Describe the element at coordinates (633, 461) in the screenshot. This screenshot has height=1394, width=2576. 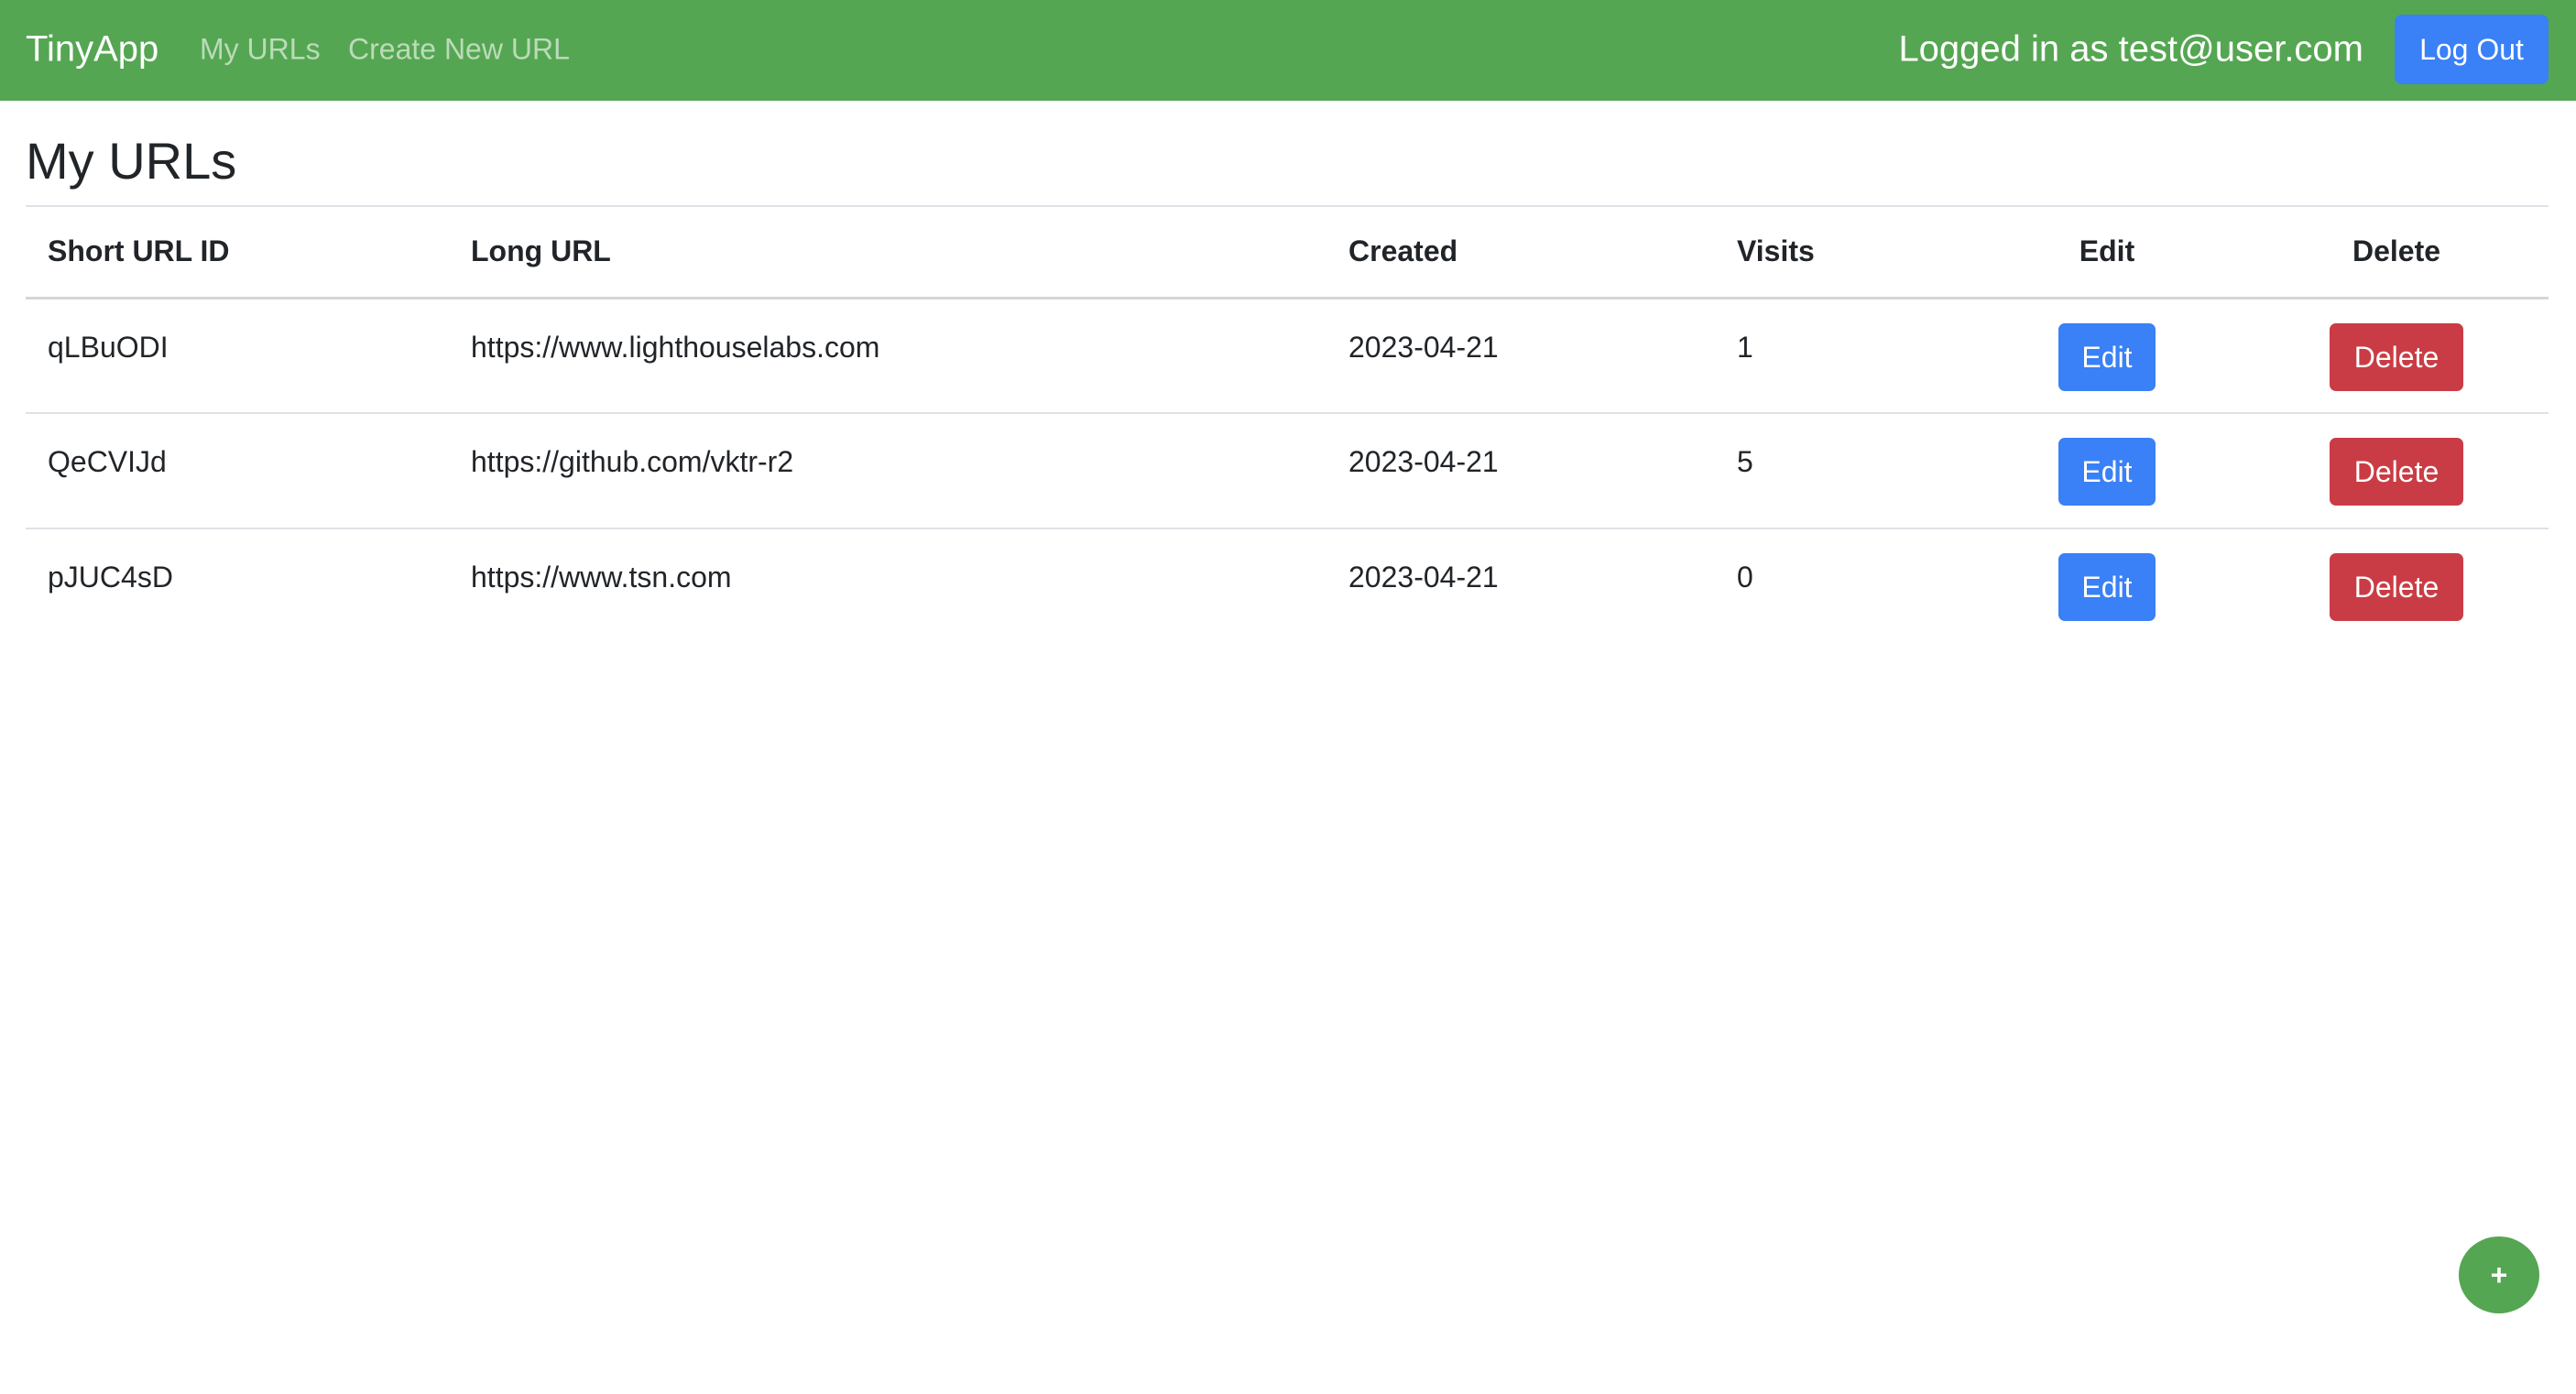
I see `long-url-cell: https://github.com/vktr-r2` at that location.